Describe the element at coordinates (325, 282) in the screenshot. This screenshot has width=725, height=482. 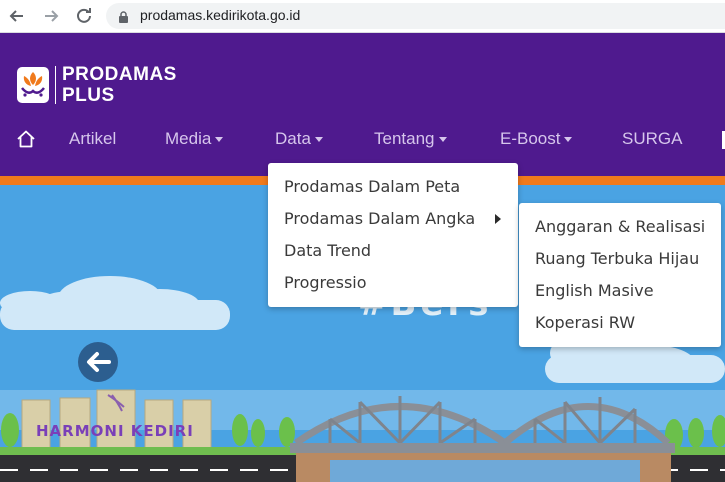
I see `menu-item-progressio: Progressio` at that location.